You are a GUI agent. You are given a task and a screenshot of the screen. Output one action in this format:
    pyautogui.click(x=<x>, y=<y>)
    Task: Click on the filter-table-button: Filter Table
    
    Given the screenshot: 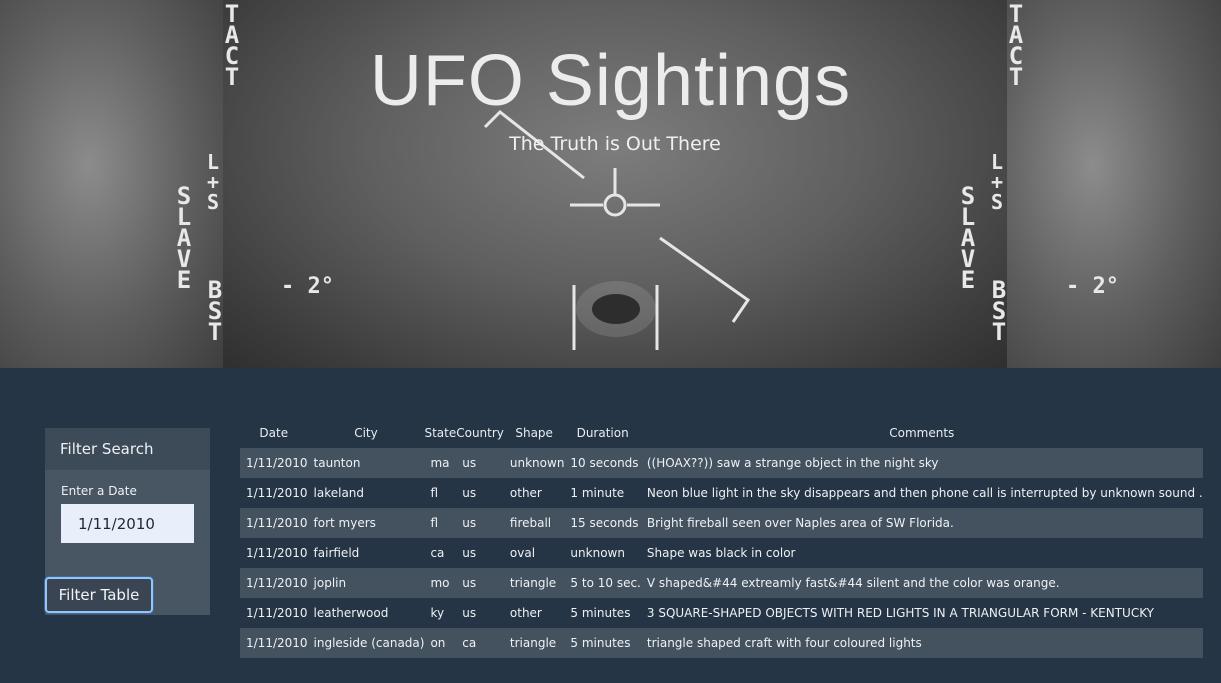 What is the action you would take?
    pyautogui.click(x=99, y=595)
    